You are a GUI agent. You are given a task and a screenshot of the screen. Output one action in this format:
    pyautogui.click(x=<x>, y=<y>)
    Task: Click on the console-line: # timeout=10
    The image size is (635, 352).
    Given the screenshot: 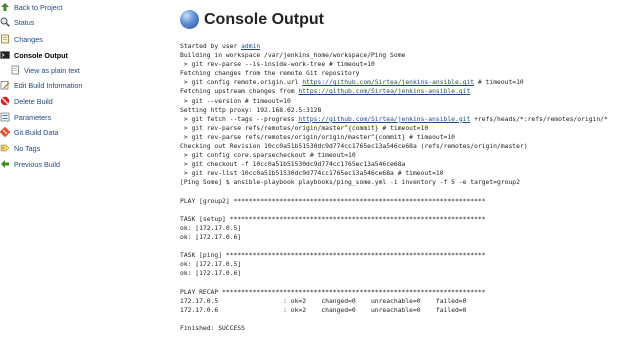 What is the action you would take?
    pyautogui.click(x=499, y=83)
    